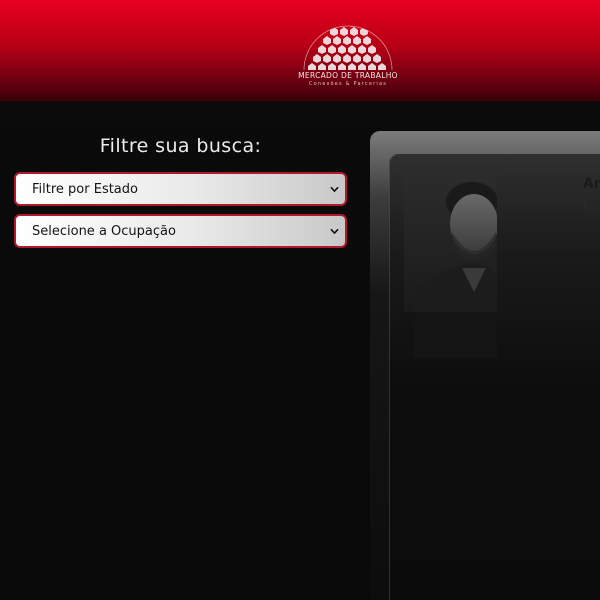  What do you see at coordinates (591, 184) in the screenshot?
I see `profile-name: An` at bounding box center [591, 184].